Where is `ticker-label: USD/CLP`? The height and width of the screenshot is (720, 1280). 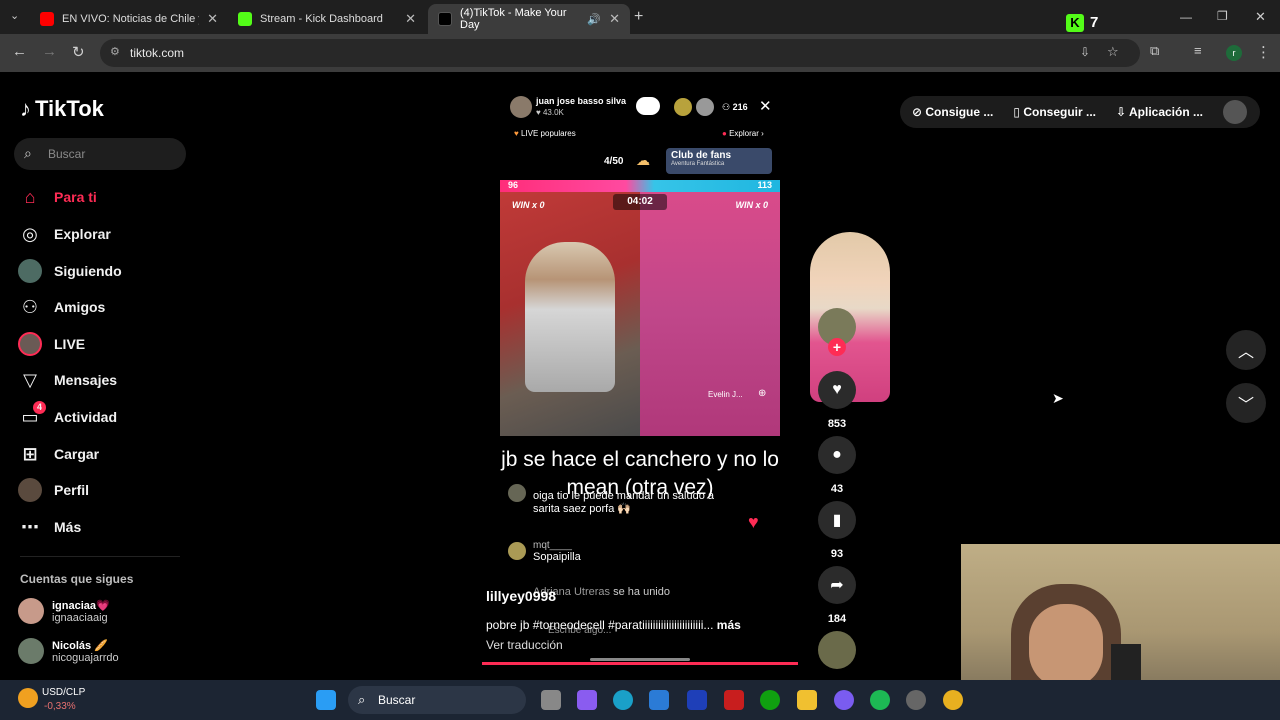
ticker-label: USD/CLP is located at coordinates (63, 692).